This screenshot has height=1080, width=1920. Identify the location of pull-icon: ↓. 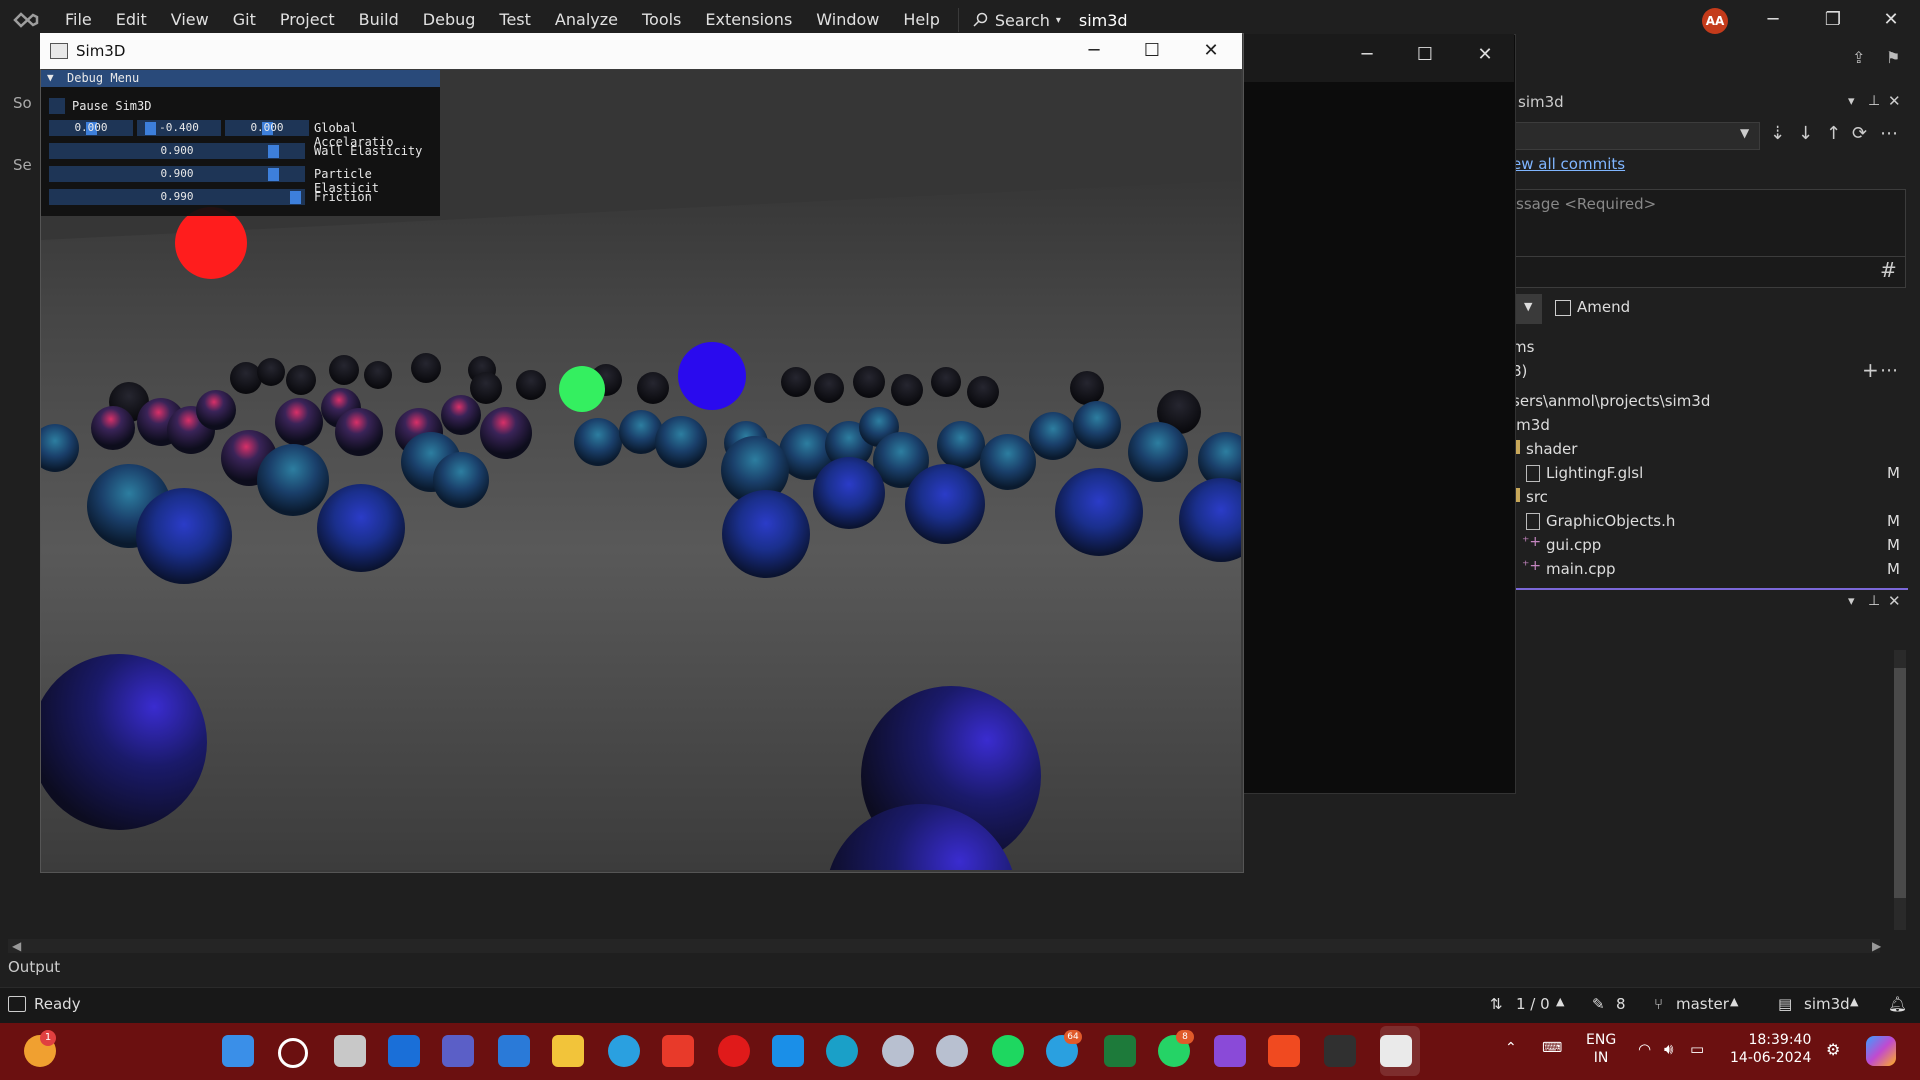
(1805, 133).